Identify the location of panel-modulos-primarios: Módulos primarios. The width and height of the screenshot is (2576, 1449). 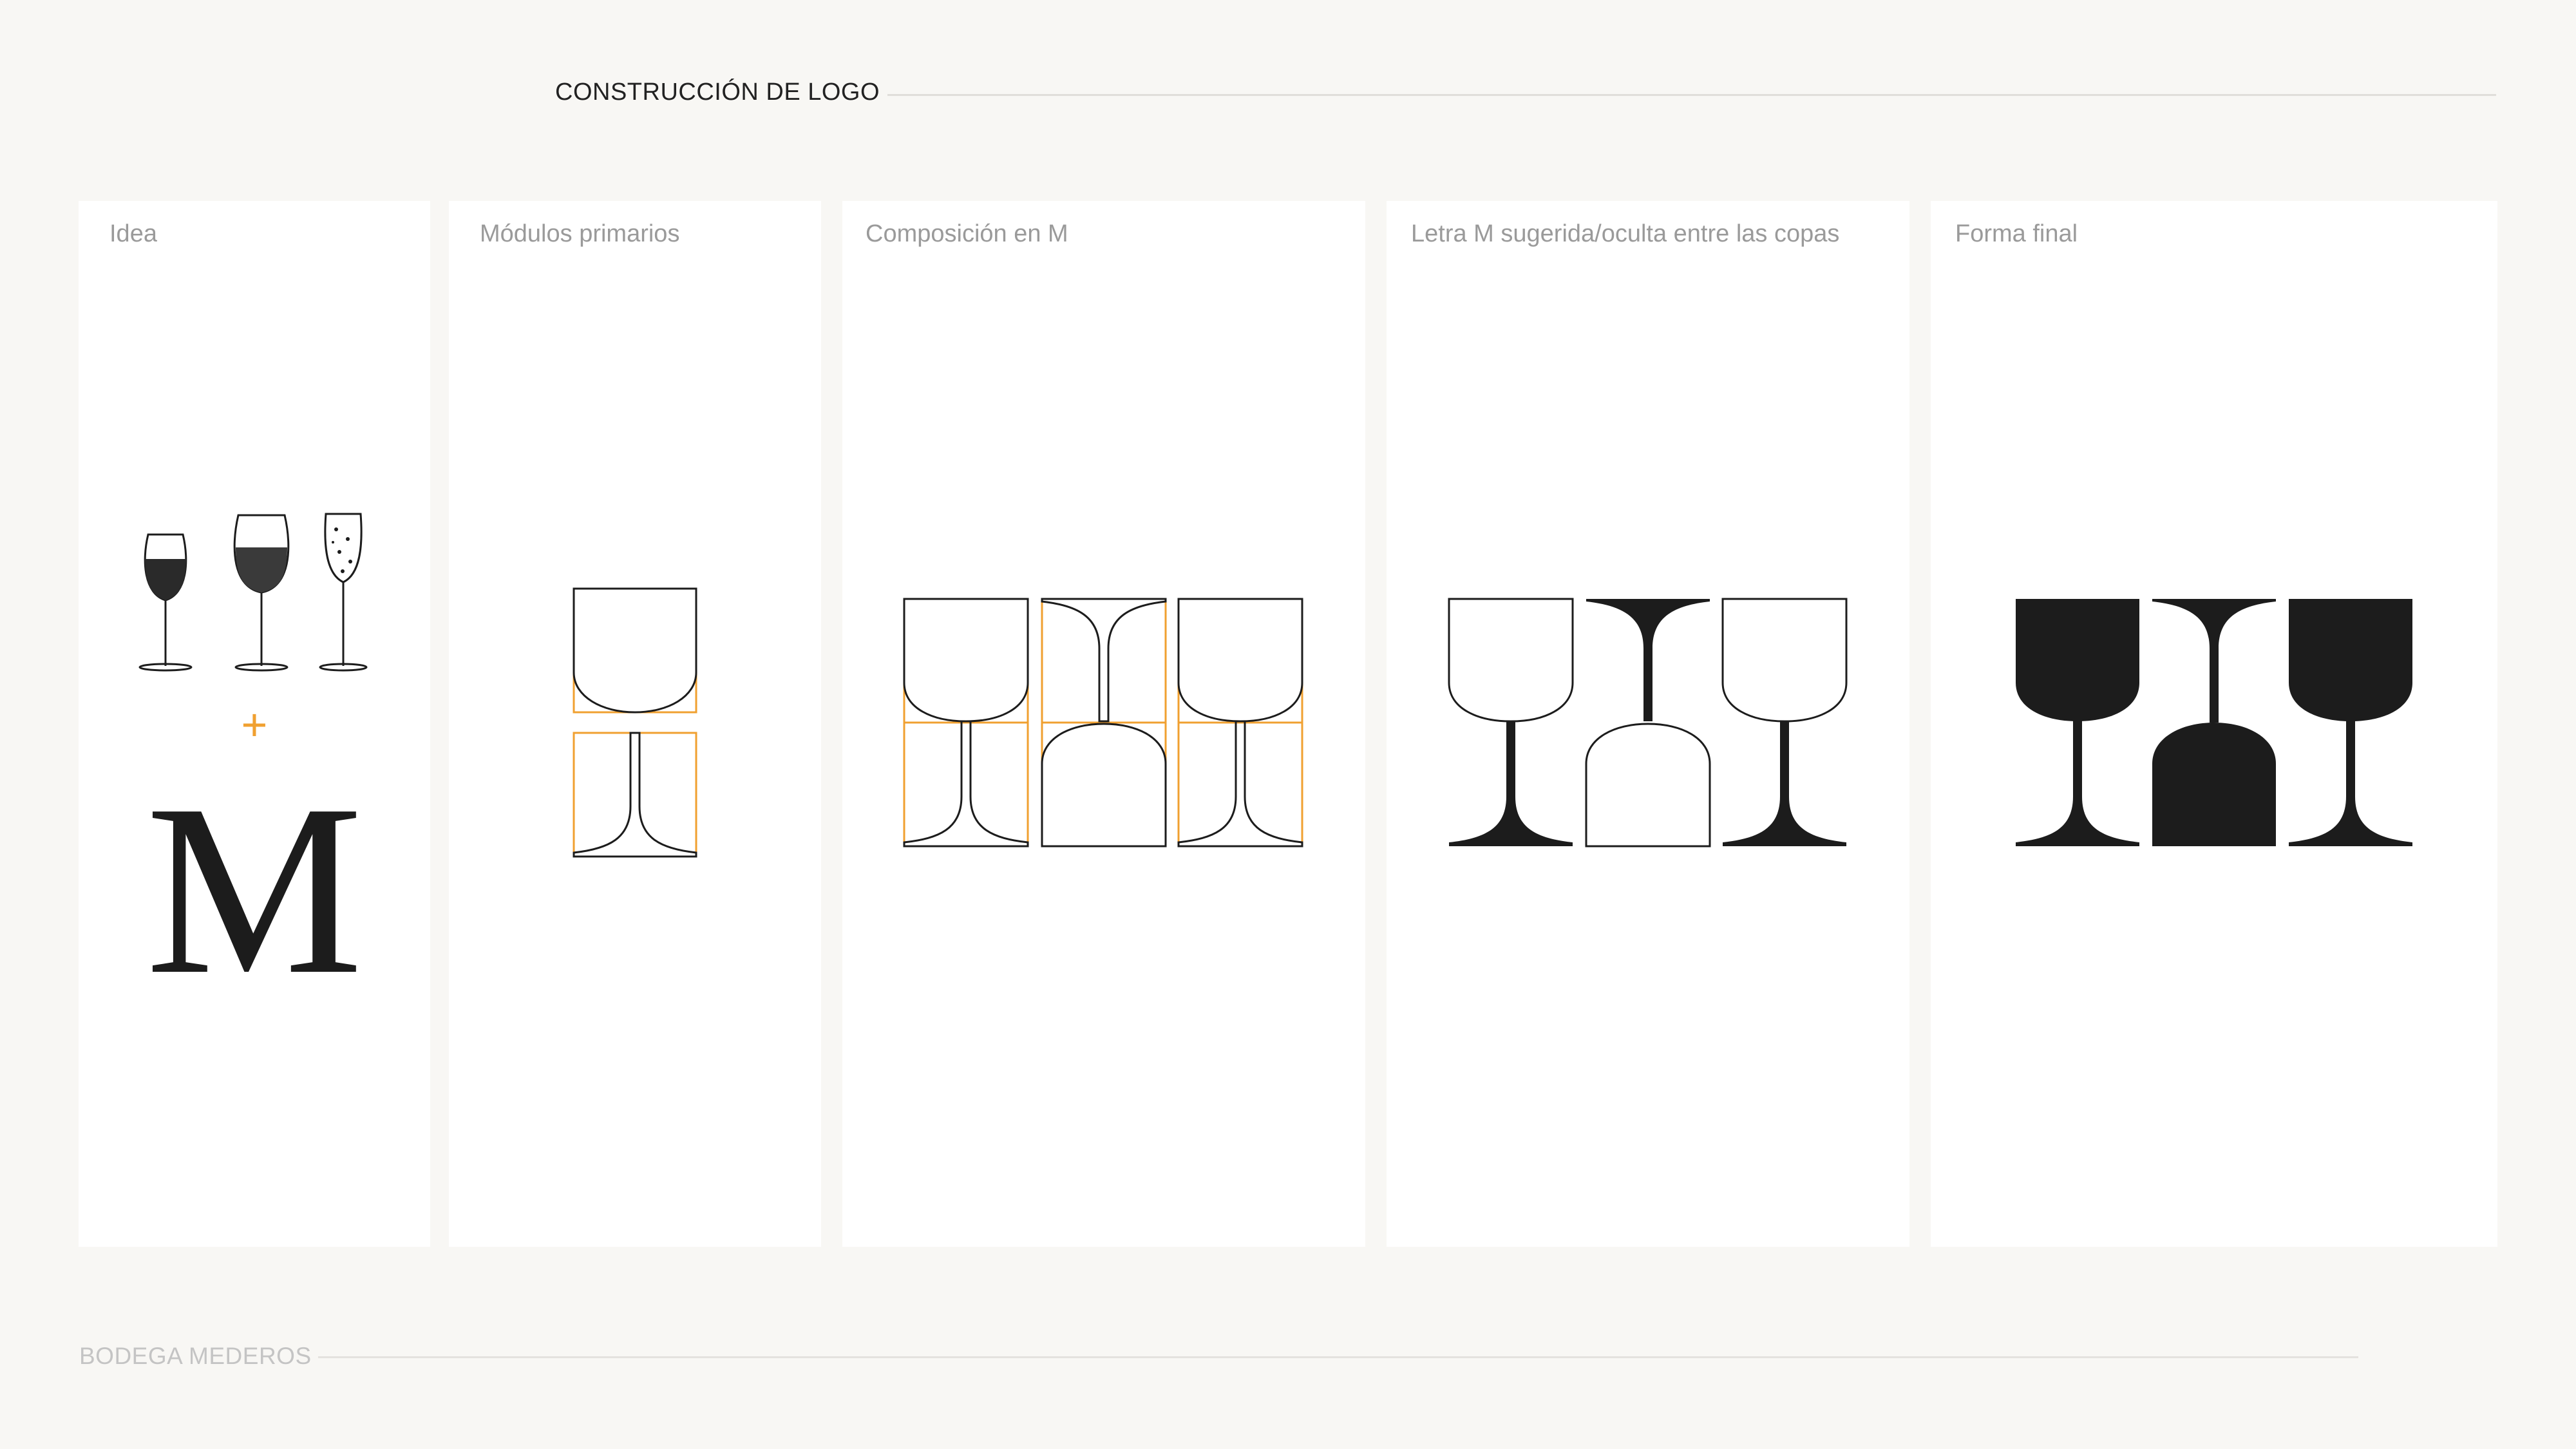
(635, 724).